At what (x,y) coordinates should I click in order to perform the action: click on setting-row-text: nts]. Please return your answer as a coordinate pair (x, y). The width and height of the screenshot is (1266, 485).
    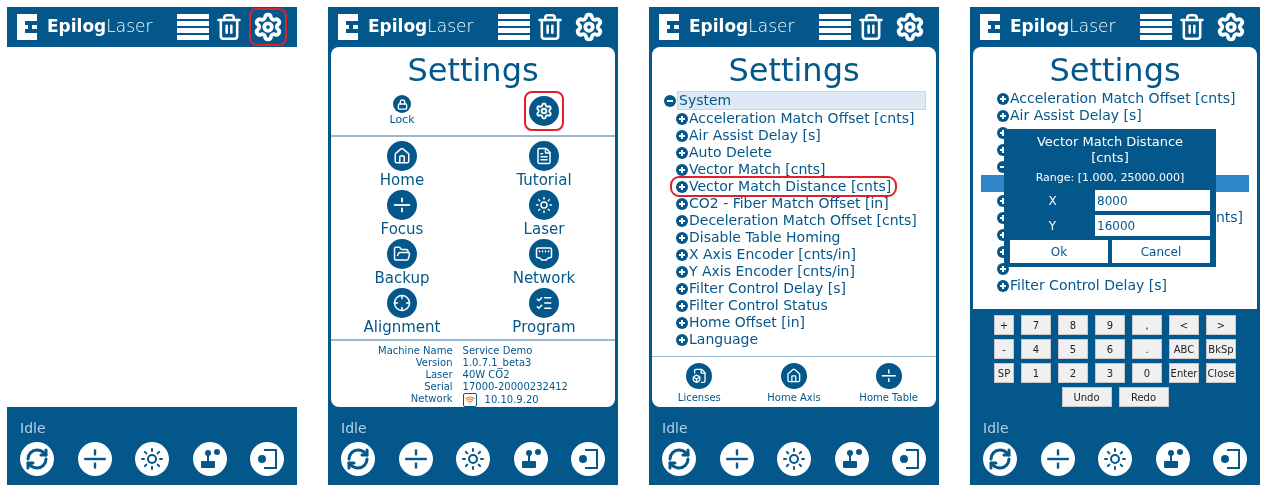
    Looking at the image, I should click on (1229, 217).